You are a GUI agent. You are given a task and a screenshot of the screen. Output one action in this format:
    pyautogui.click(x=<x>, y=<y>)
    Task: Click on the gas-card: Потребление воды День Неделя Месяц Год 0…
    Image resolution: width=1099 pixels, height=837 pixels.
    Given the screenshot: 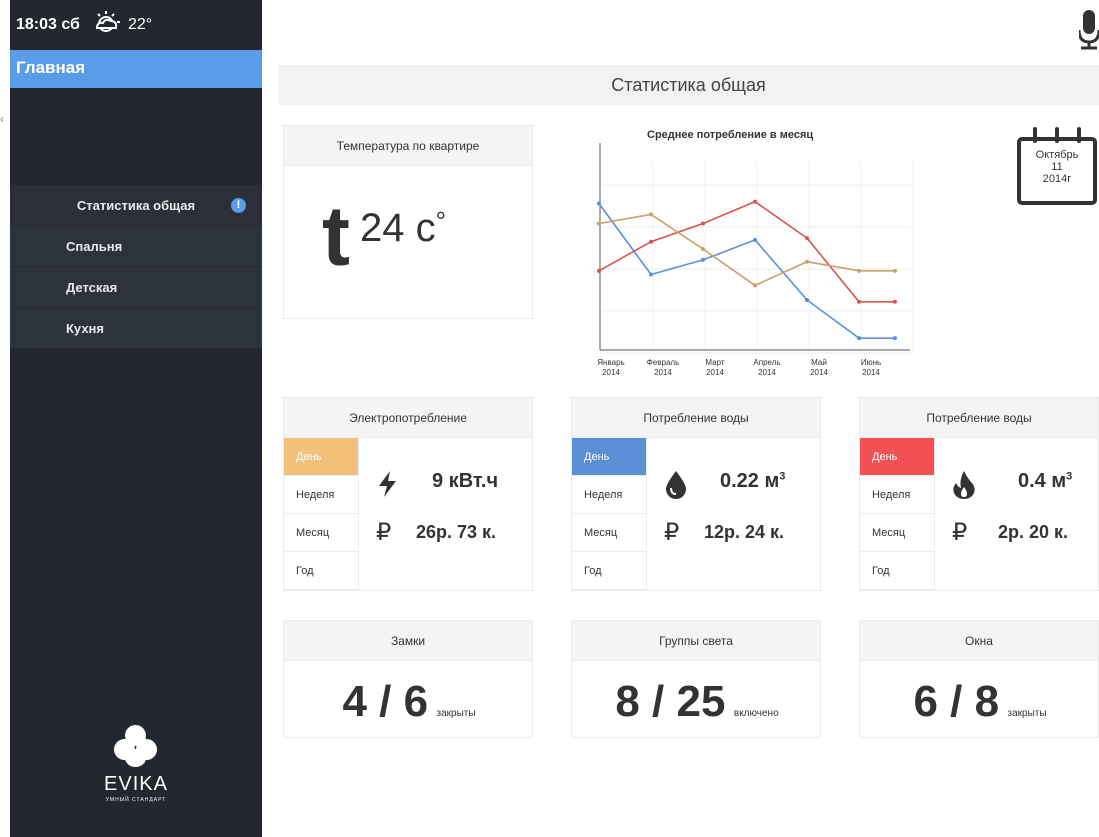 What is the action you would take?
    pyautogui.click(x=979, y=494)
    